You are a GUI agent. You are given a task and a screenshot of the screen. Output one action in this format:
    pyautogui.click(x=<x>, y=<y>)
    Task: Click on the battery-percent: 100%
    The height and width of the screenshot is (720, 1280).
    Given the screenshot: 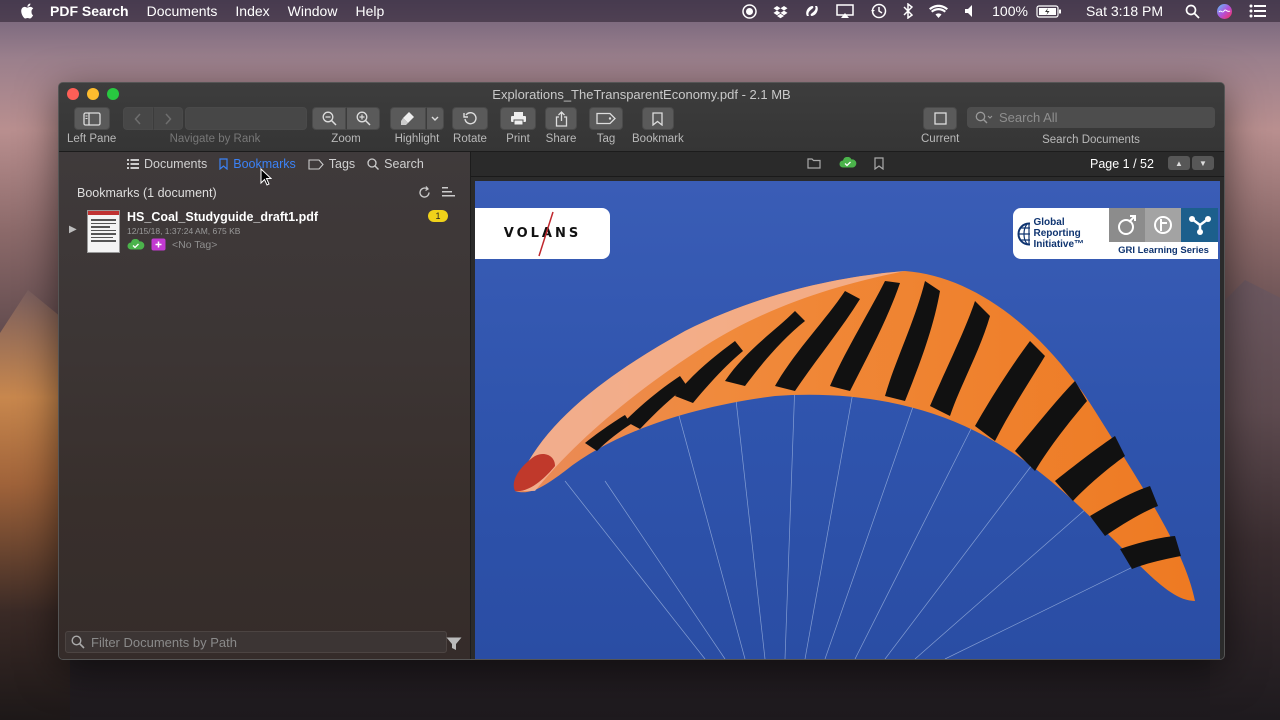 What is the action you would take?
    pyautogui.click(x=1010, y=11)
    